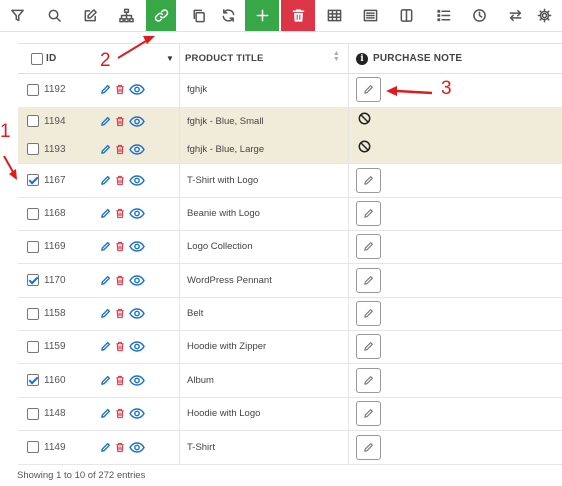 This screenshot has width=562, height=486. I want to click on reload-button, so click(228, 15).